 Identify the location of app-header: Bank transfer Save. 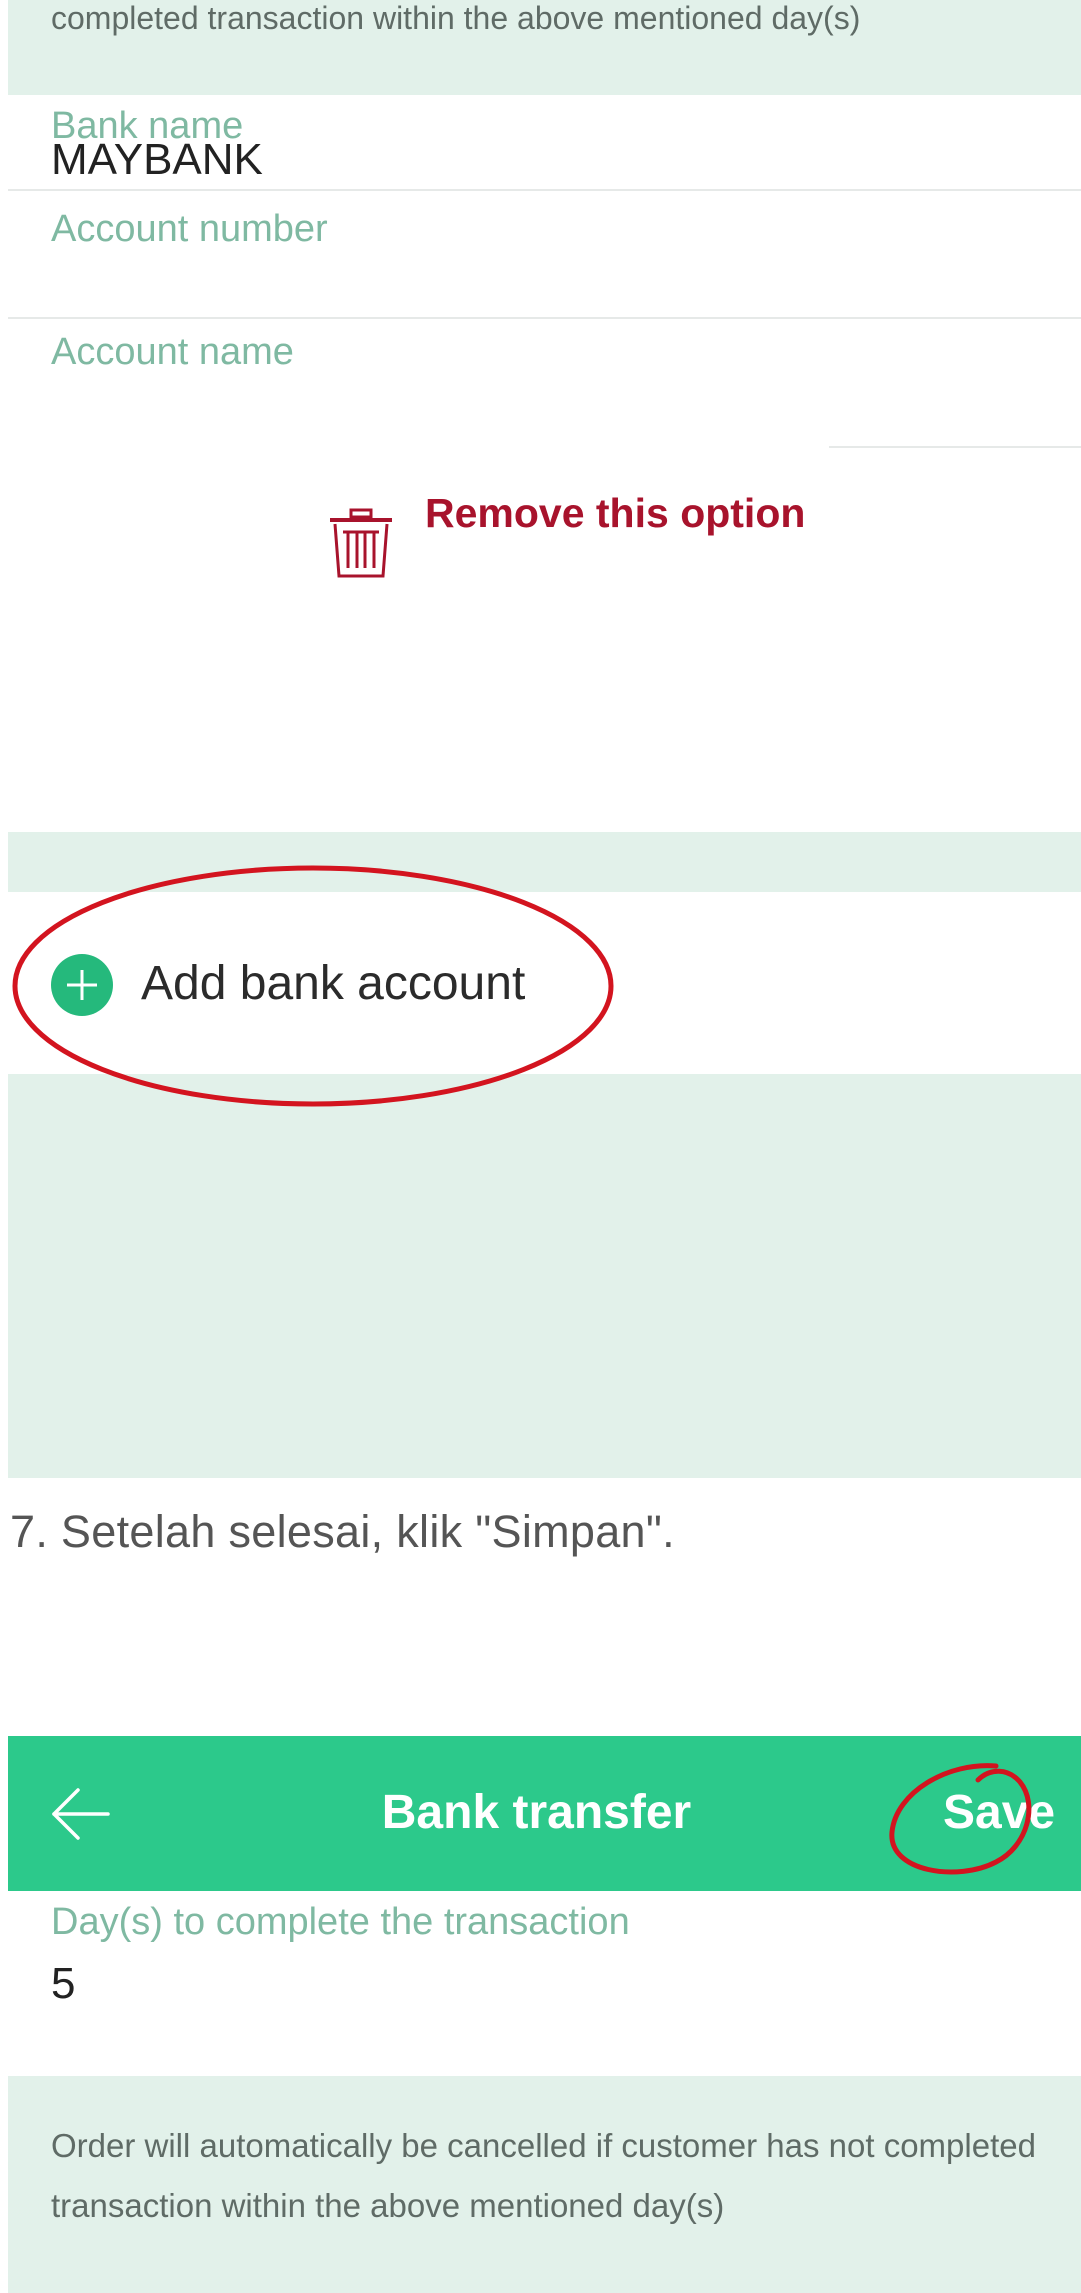
(544, 1813).